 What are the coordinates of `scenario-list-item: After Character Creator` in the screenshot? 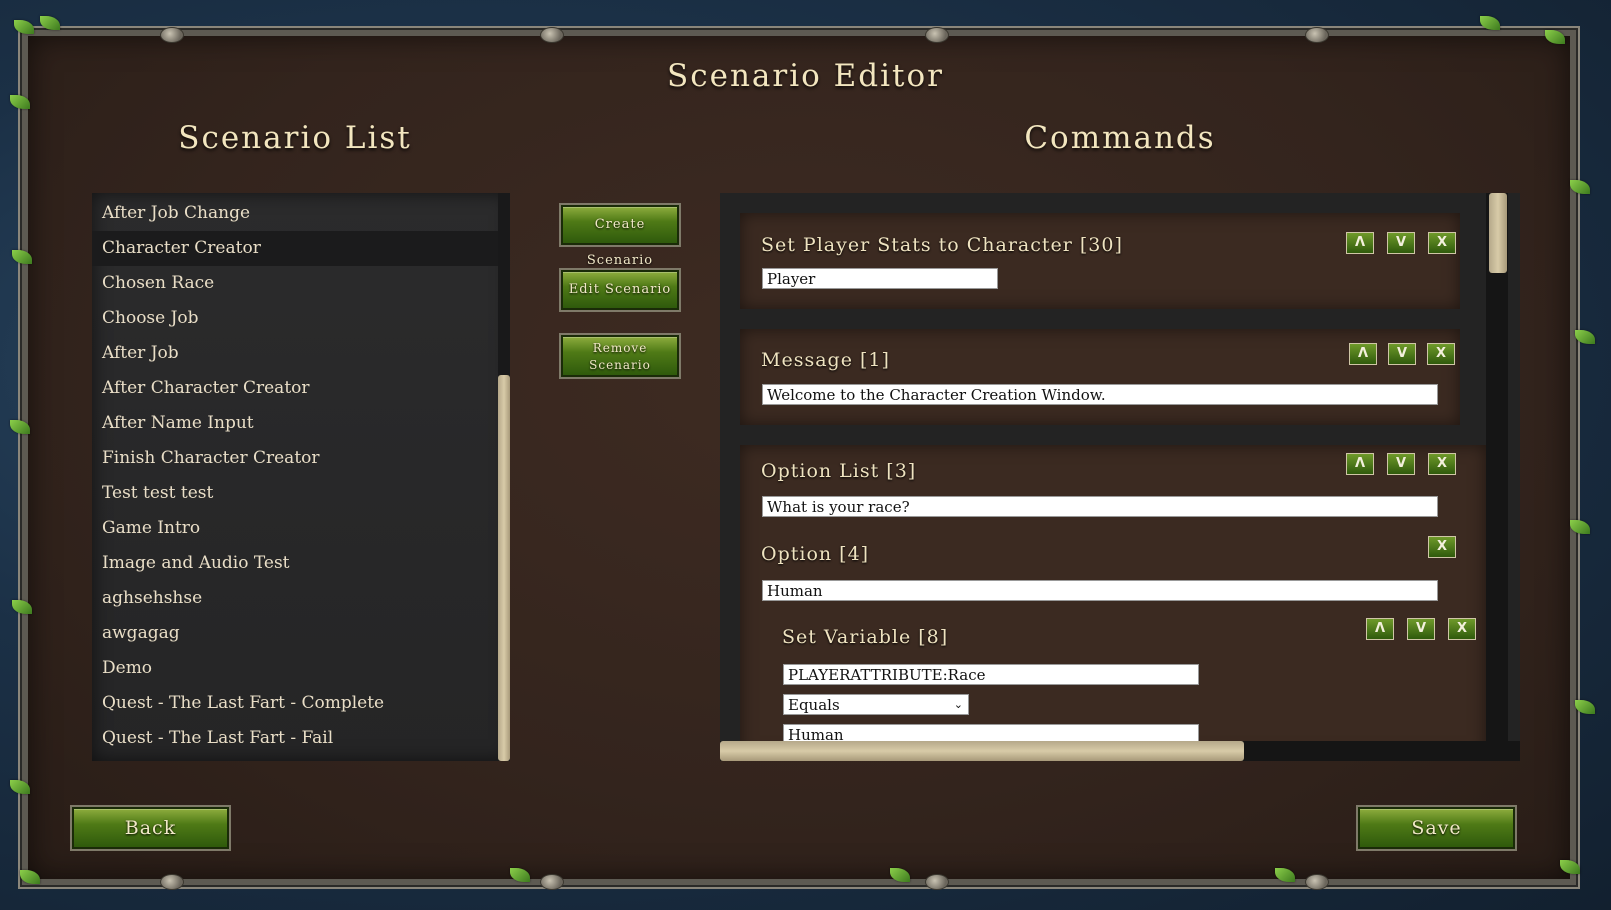 It's located at (295, 388).